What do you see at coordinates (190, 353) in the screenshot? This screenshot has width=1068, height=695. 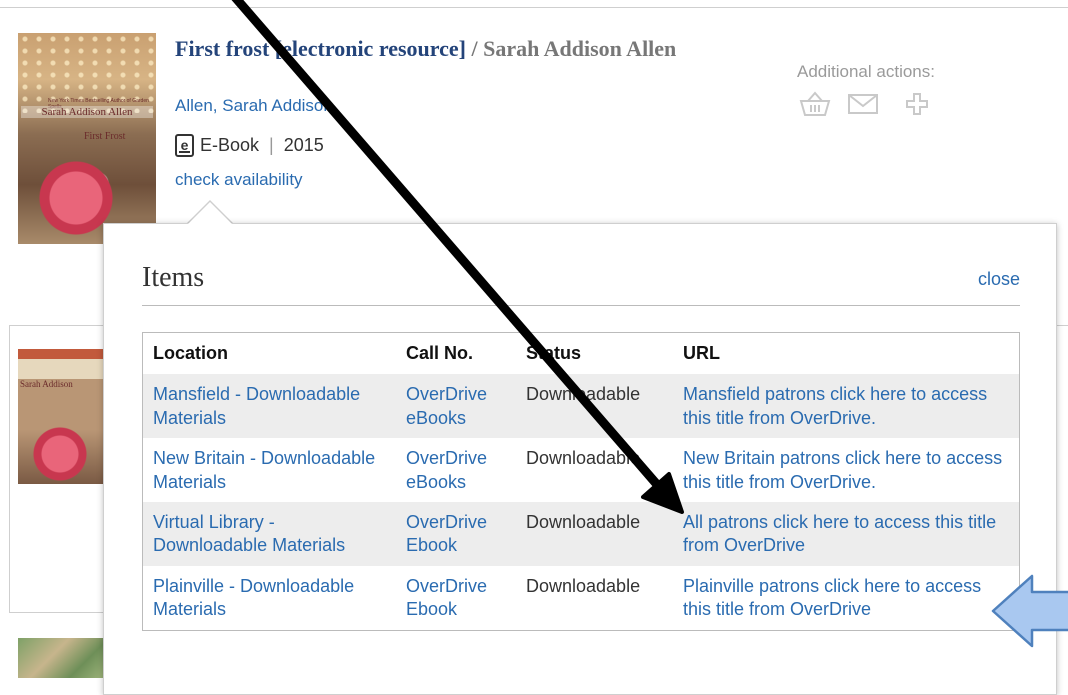 I see `column-header-location: Location` at bounding box center [190, 353].